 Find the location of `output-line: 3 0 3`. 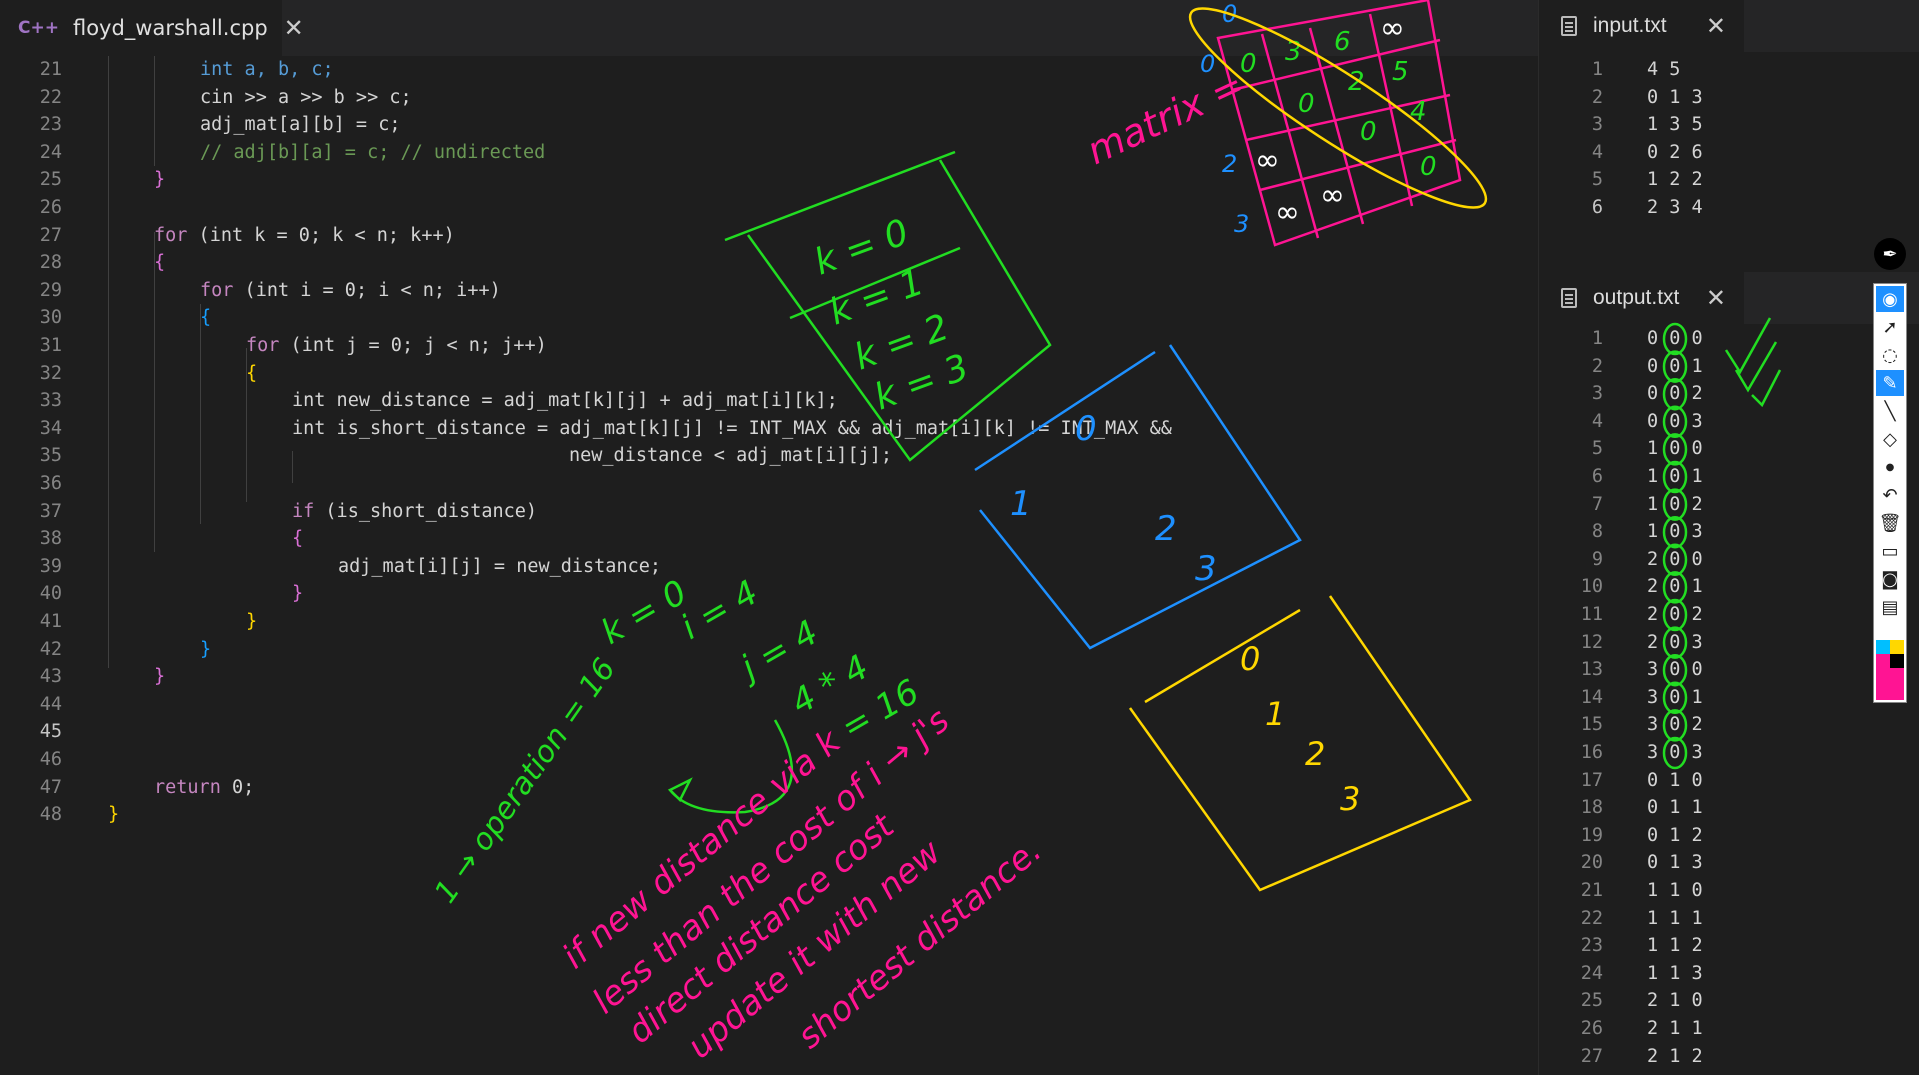

output-line: 3 0 3 is located at coordinates (1675, 752).